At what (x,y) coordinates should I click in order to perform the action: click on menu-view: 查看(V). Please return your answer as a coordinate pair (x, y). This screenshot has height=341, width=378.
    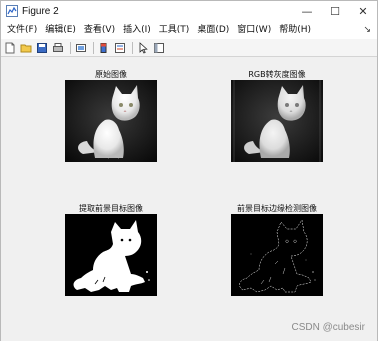
    Looking at the image, I should click on (99, 30).